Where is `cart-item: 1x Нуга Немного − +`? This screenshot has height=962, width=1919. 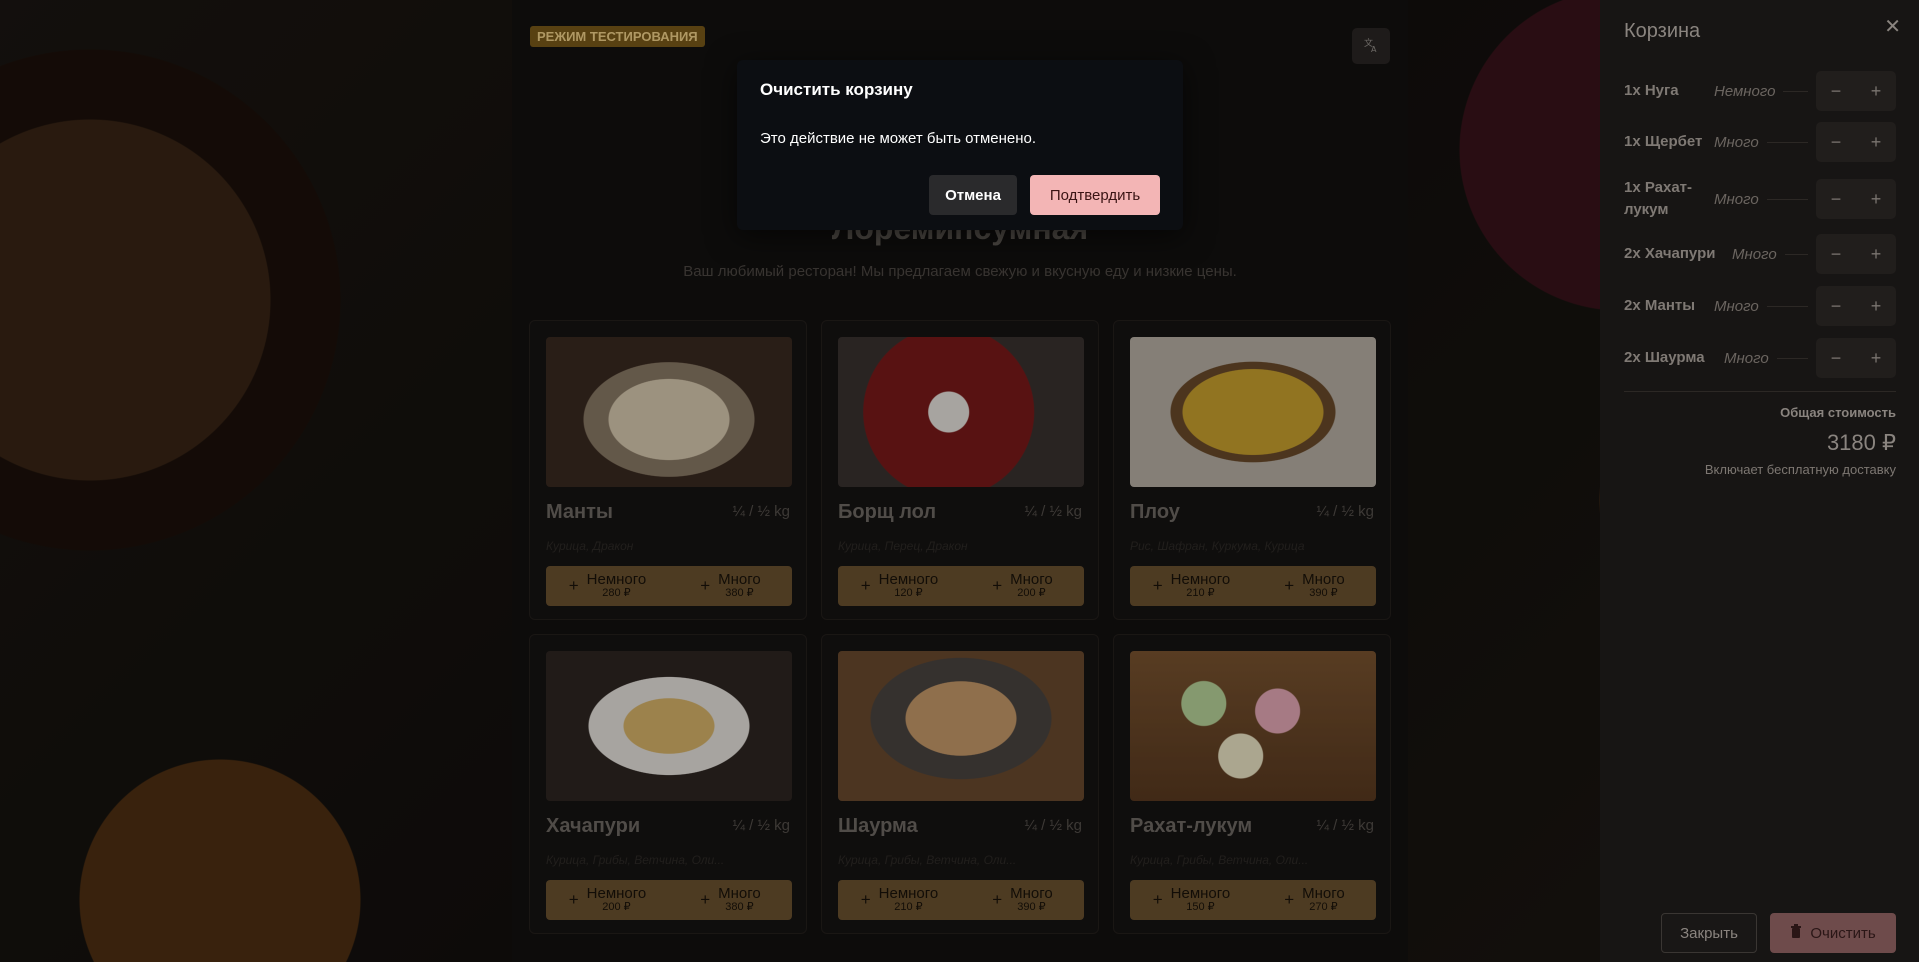 cart-item: 1x Нуга Немного − + is located at coordinates (1760, 91).